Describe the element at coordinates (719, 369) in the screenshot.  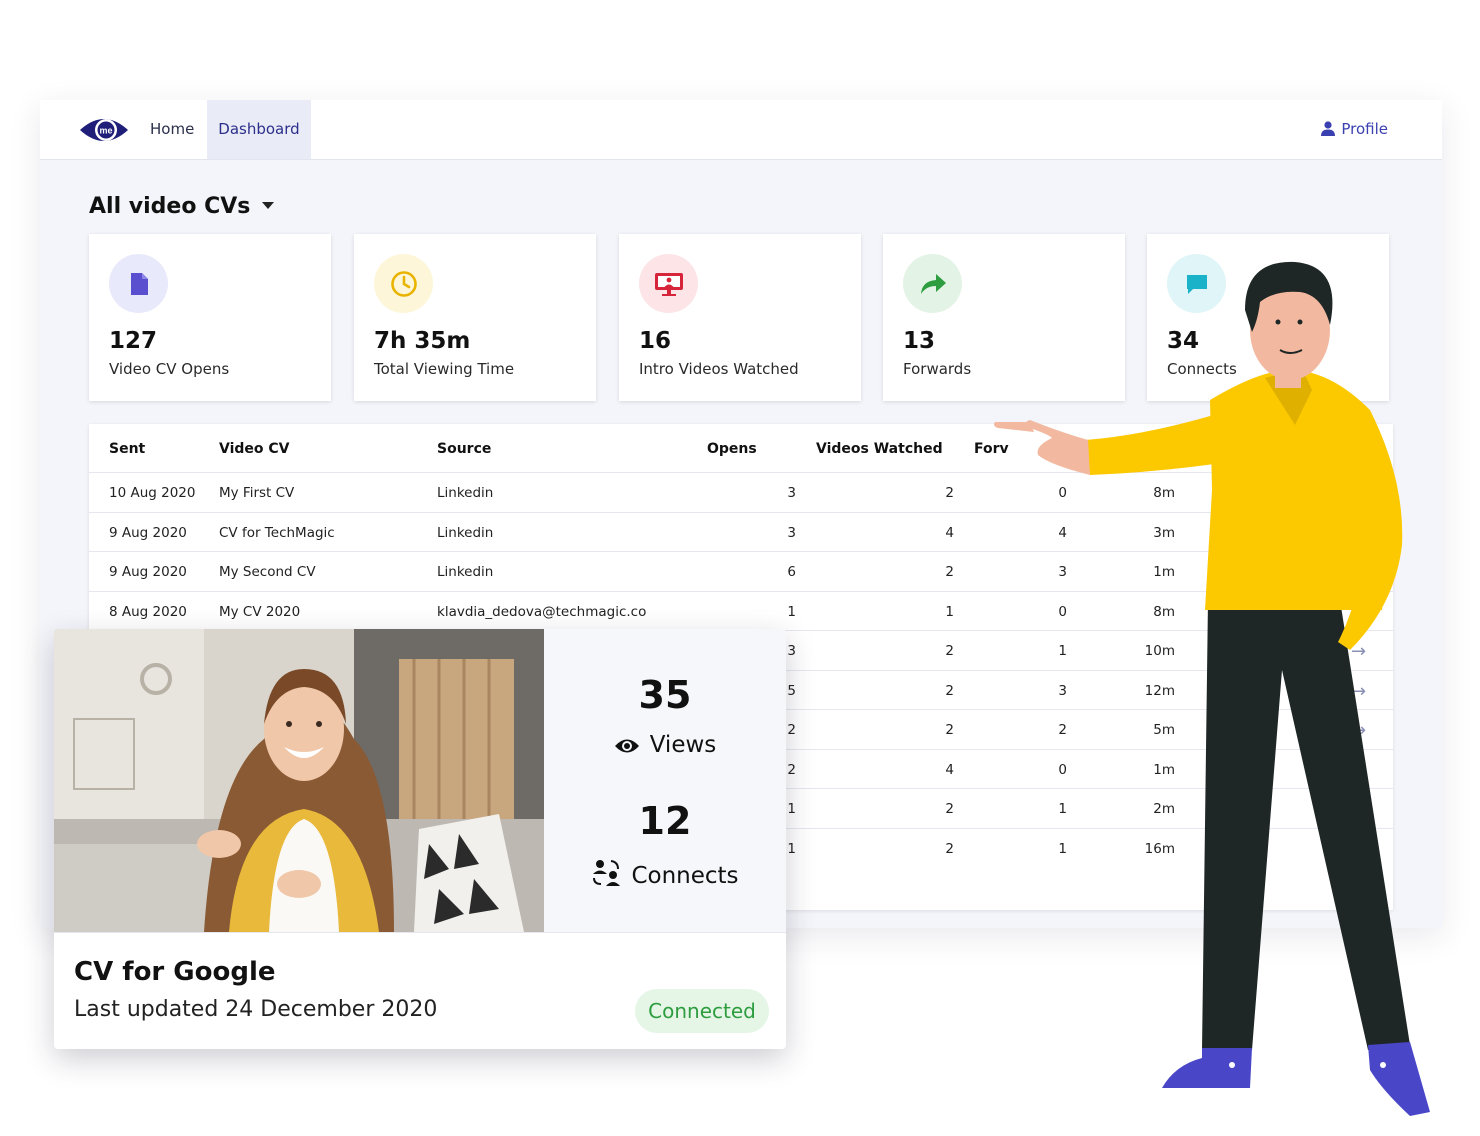
I see `stat-label: Intro Videos Watched` at that location.